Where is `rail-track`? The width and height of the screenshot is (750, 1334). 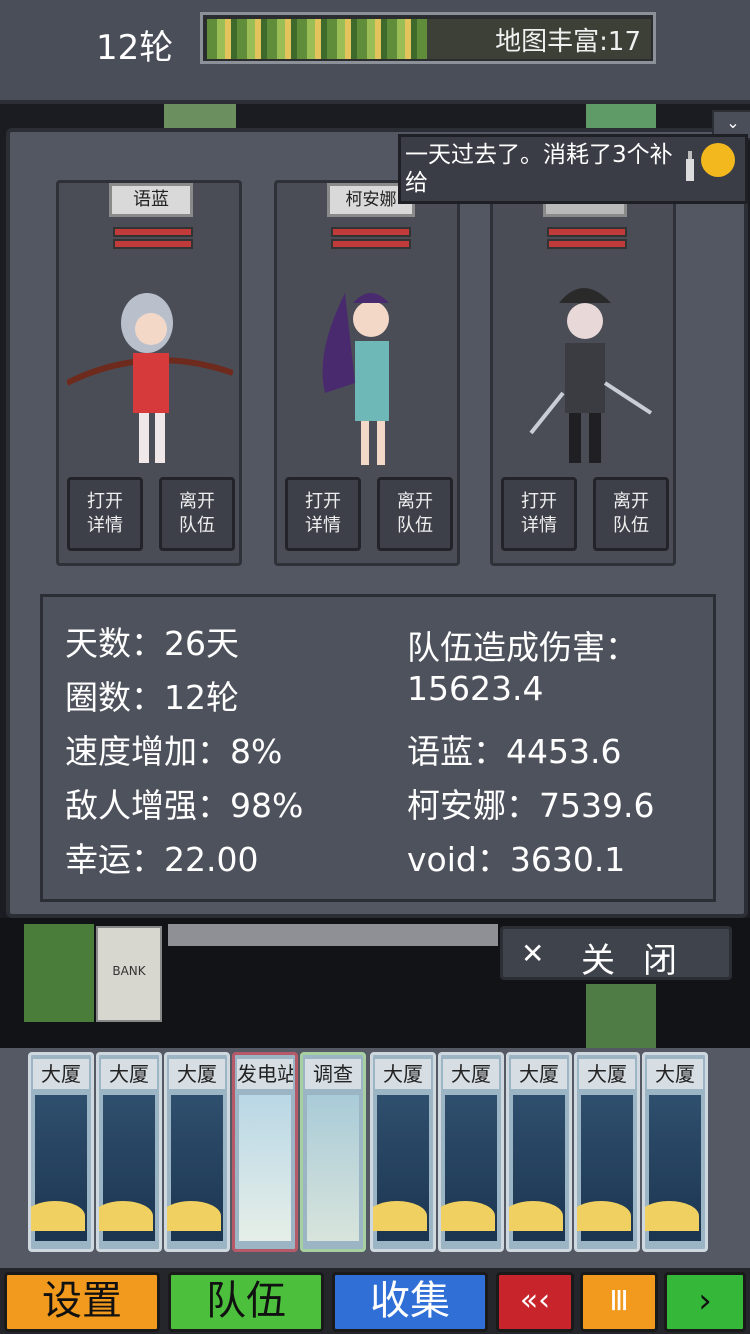 rail-track is located at coordinates (333, 935).